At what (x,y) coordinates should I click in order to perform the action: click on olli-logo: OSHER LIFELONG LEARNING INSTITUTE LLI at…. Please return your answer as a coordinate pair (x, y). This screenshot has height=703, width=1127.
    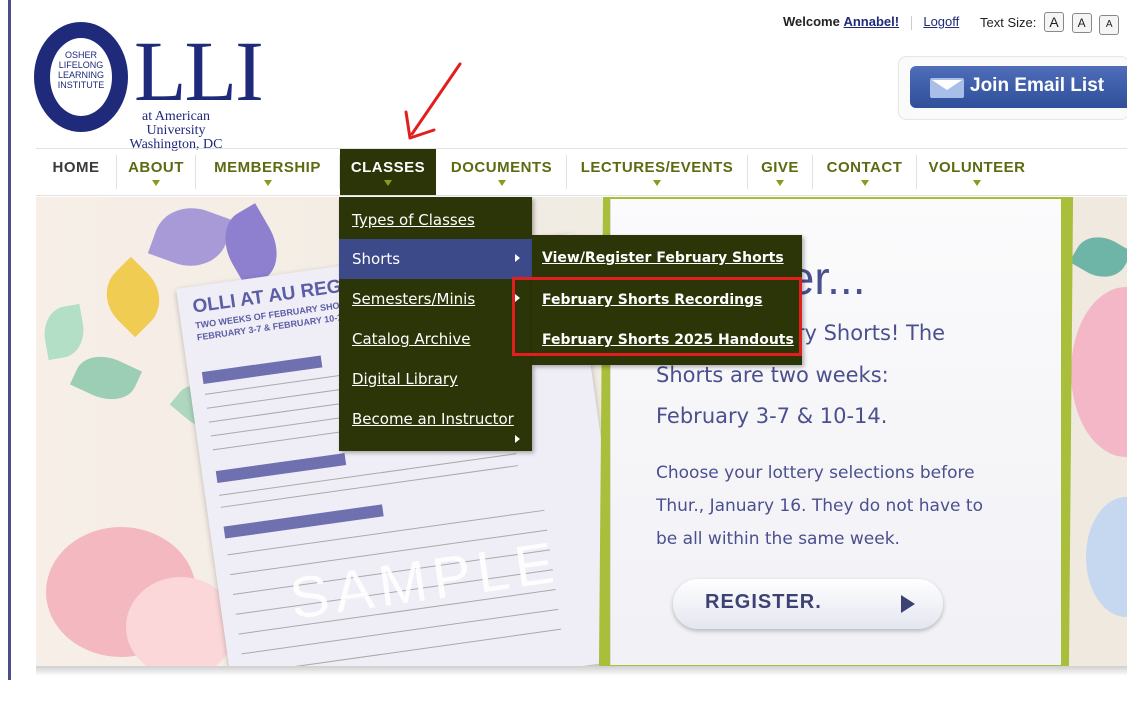
    Looking at the image, I should click on (154, 87).